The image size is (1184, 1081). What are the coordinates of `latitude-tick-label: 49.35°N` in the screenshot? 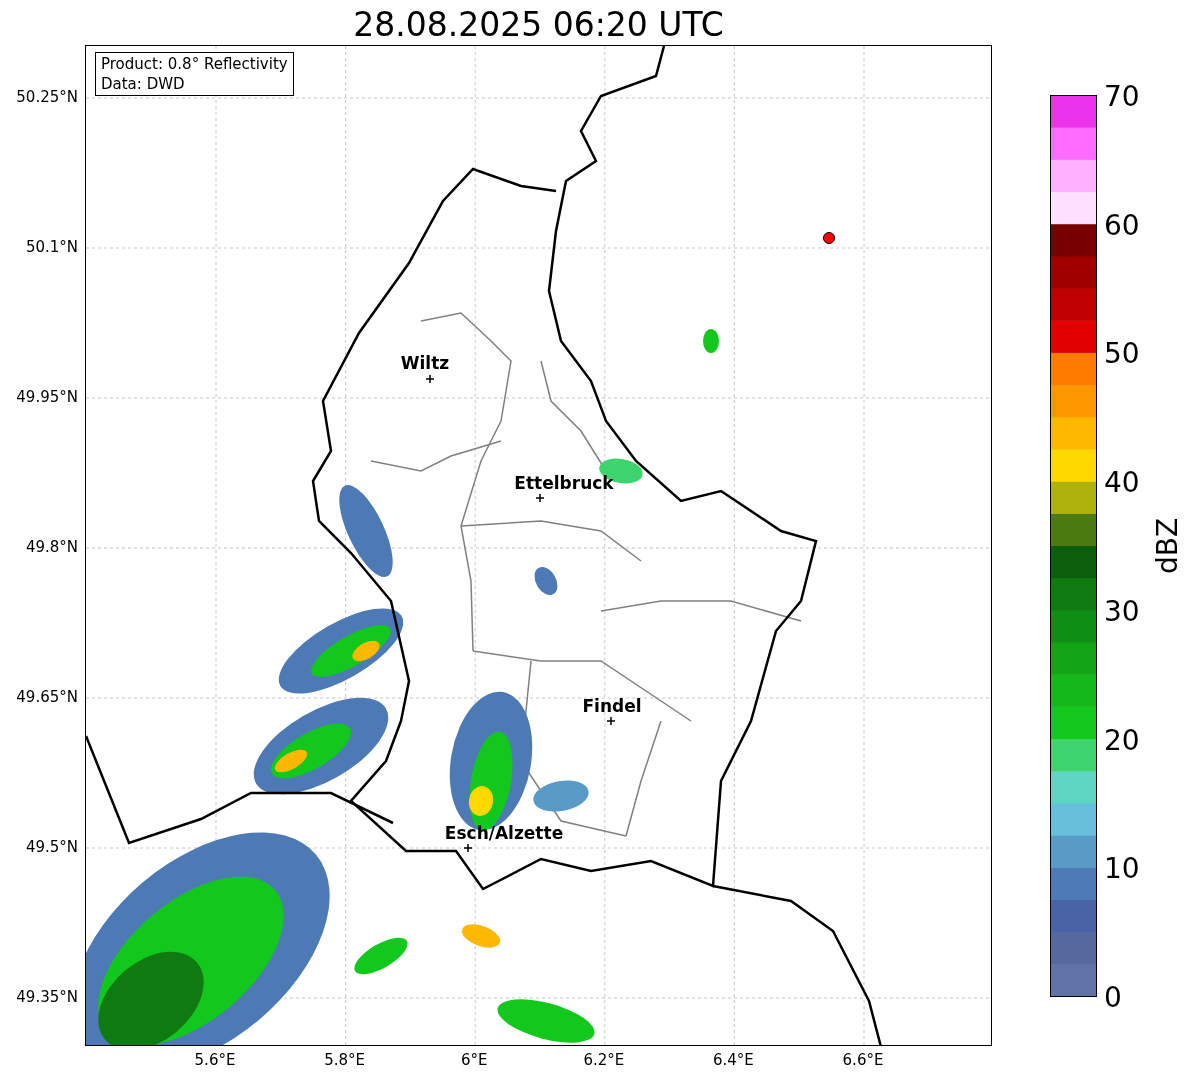 It's located at (47, 997).